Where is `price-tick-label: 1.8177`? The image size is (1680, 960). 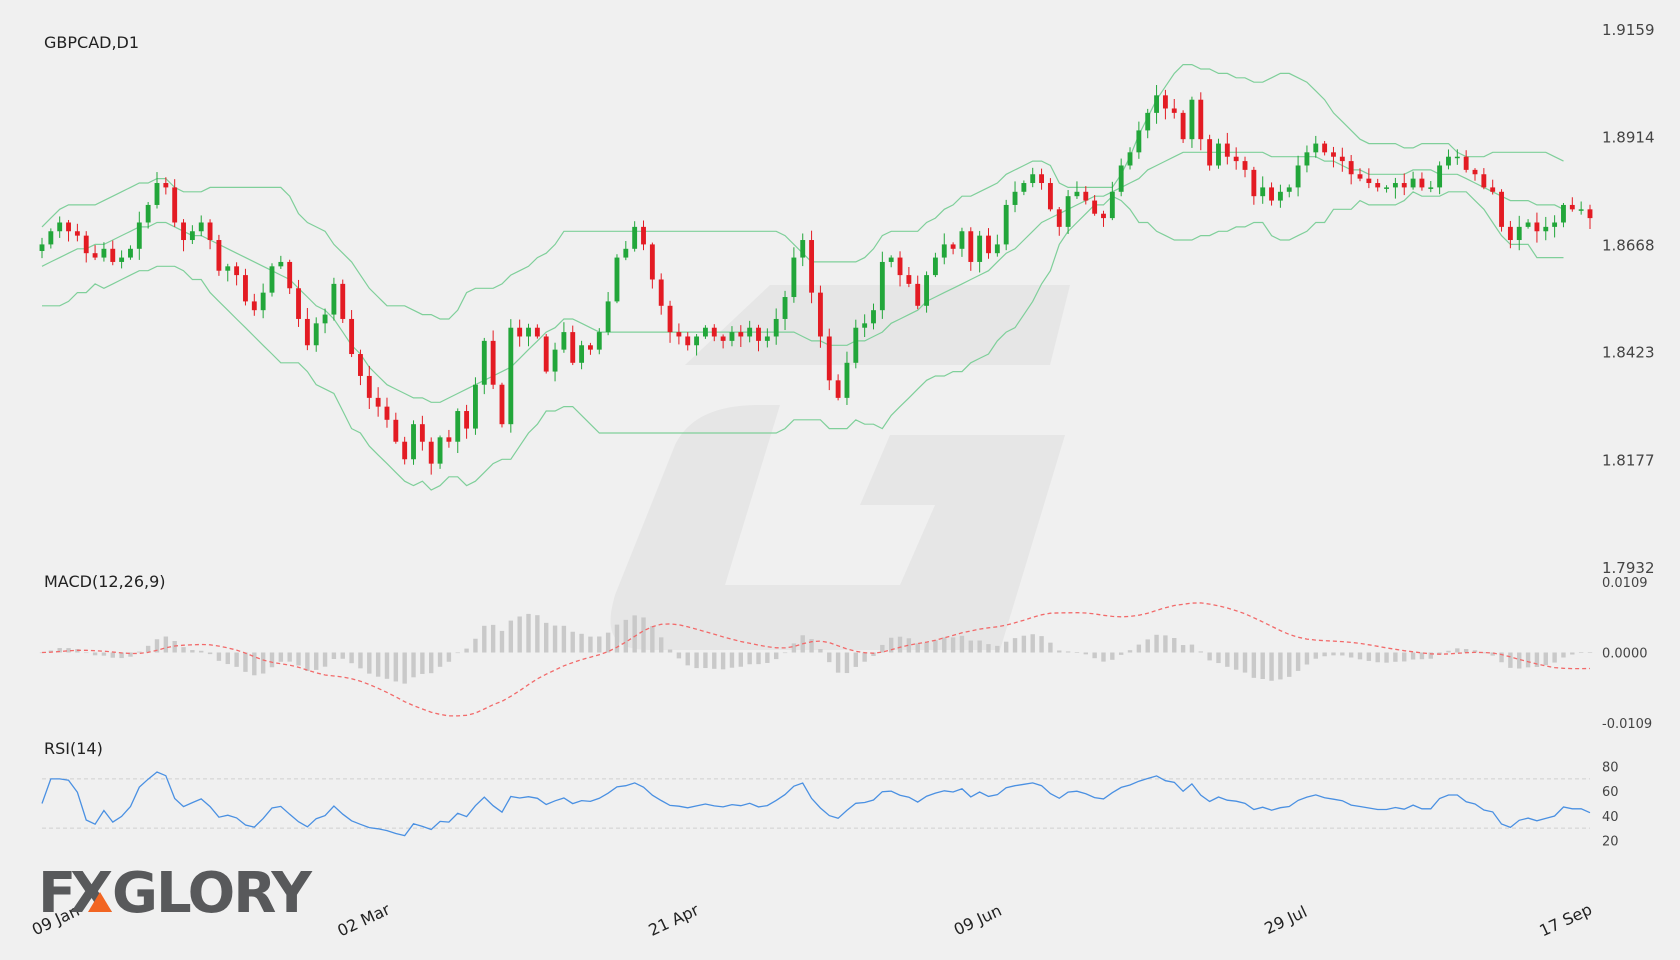
price-tick-label: 1.8177 is located at coordinates (1628, 461).